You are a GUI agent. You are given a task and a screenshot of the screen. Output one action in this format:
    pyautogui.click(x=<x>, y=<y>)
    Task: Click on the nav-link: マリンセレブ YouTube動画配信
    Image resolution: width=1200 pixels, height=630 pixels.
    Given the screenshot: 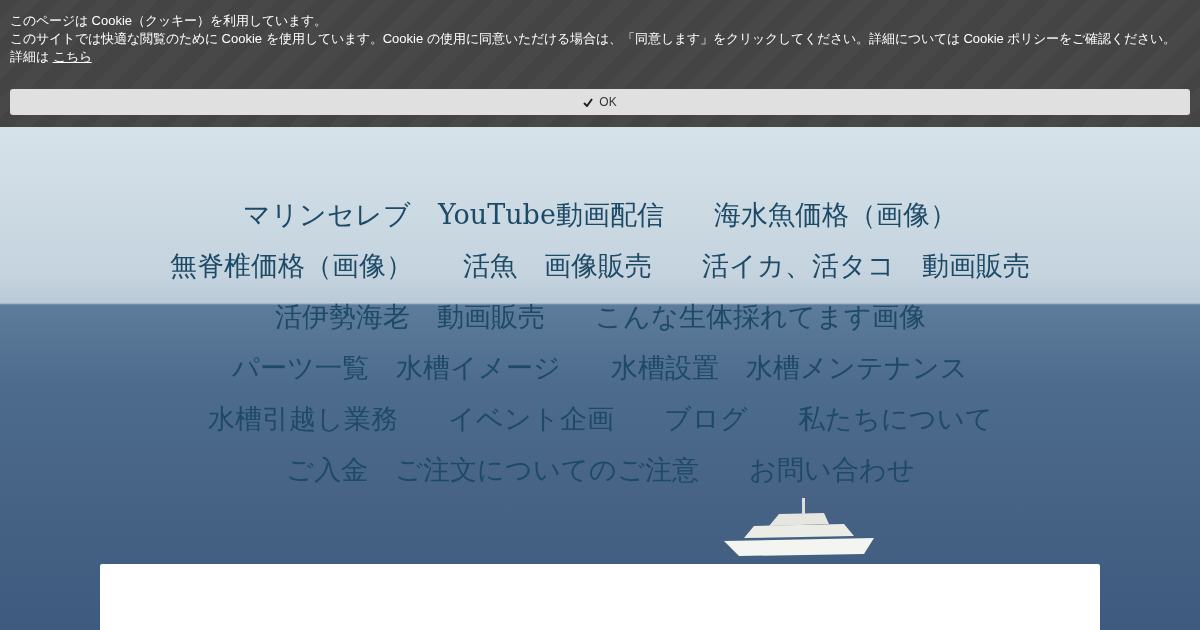 What is the action you would take?
    pyautogui.click(x=453, y=215)
    